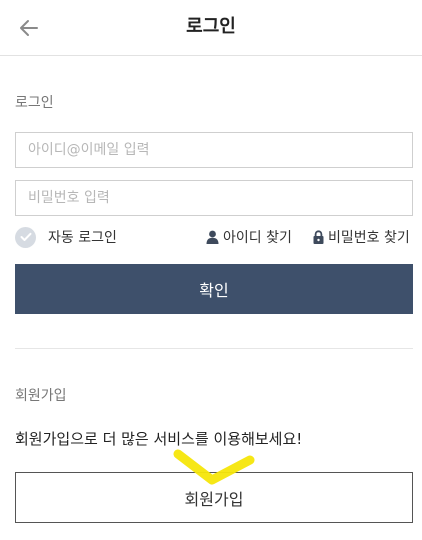 The width and height of the screenshot is (422, 540). What do you see at coordinates (214, 289) in the screenshot?
I see `confirm-button: 확인` at bounding box center [214, 289].